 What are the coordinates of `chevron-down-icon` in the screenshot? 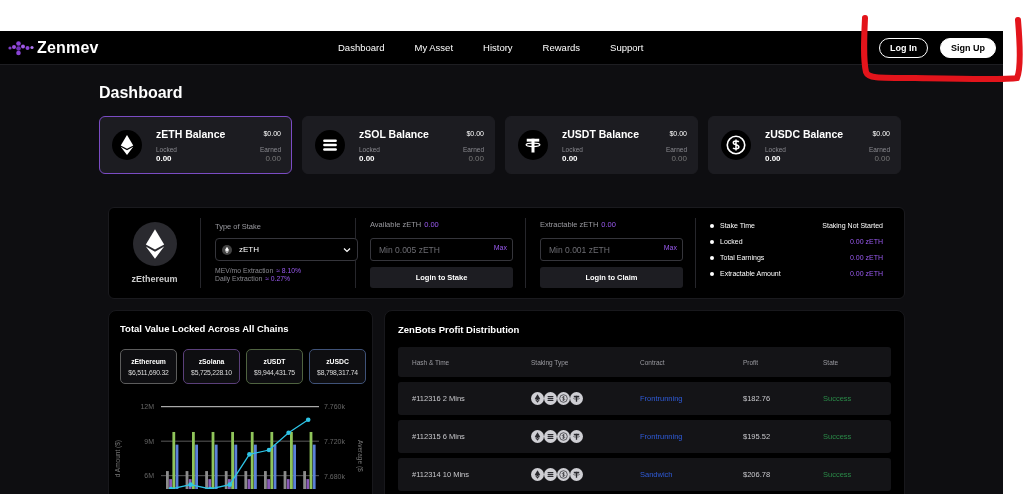 It's located at (347, 249).